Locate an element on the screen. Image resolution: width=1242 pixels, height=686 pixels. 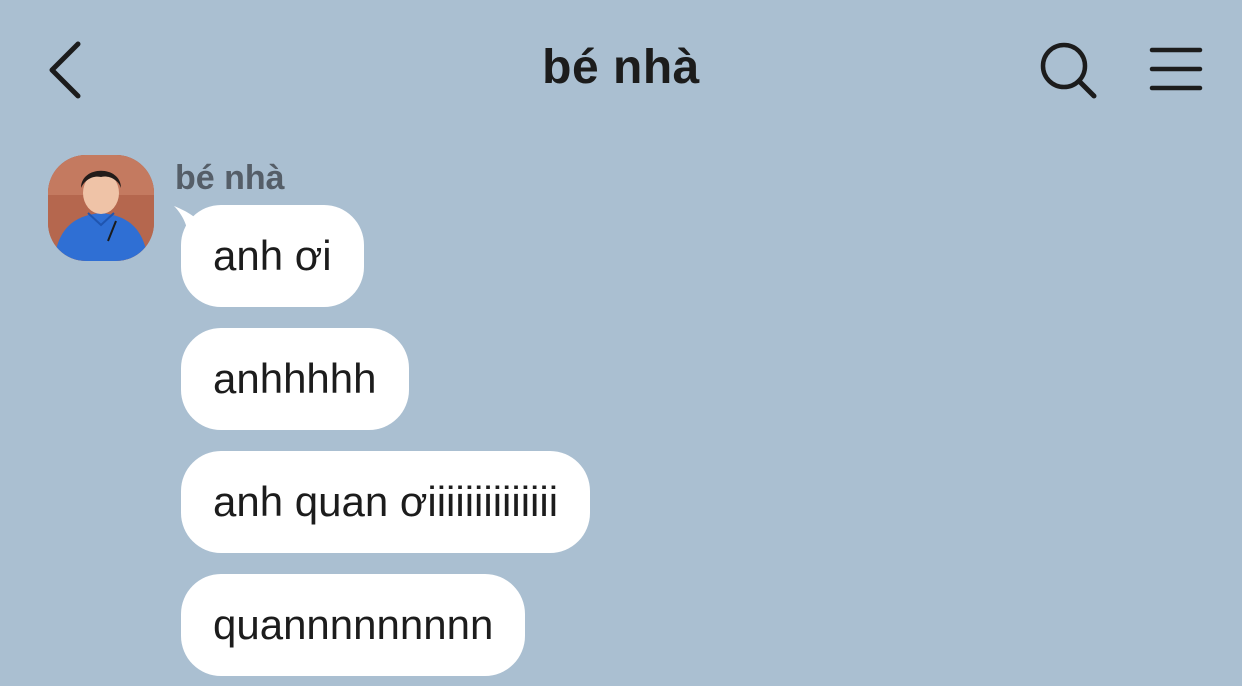
sender-name: bé nhà is located at coordinates (230, 178).